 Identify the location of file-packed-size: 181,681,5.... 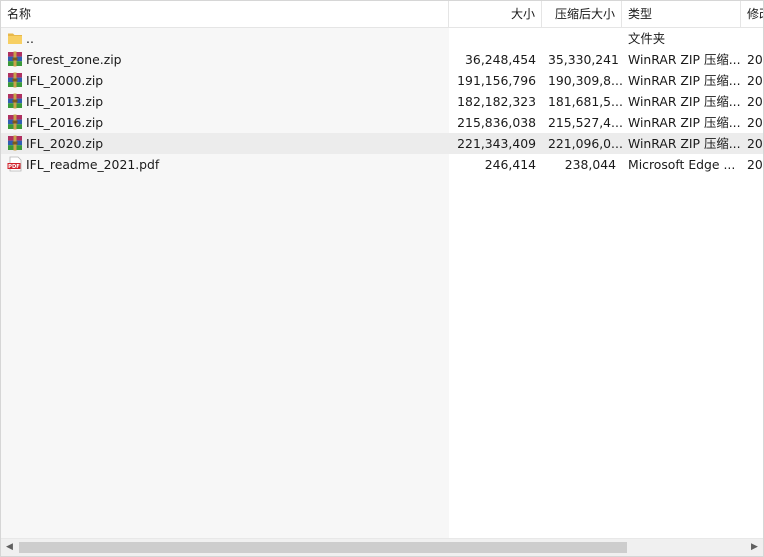
(585, 101).